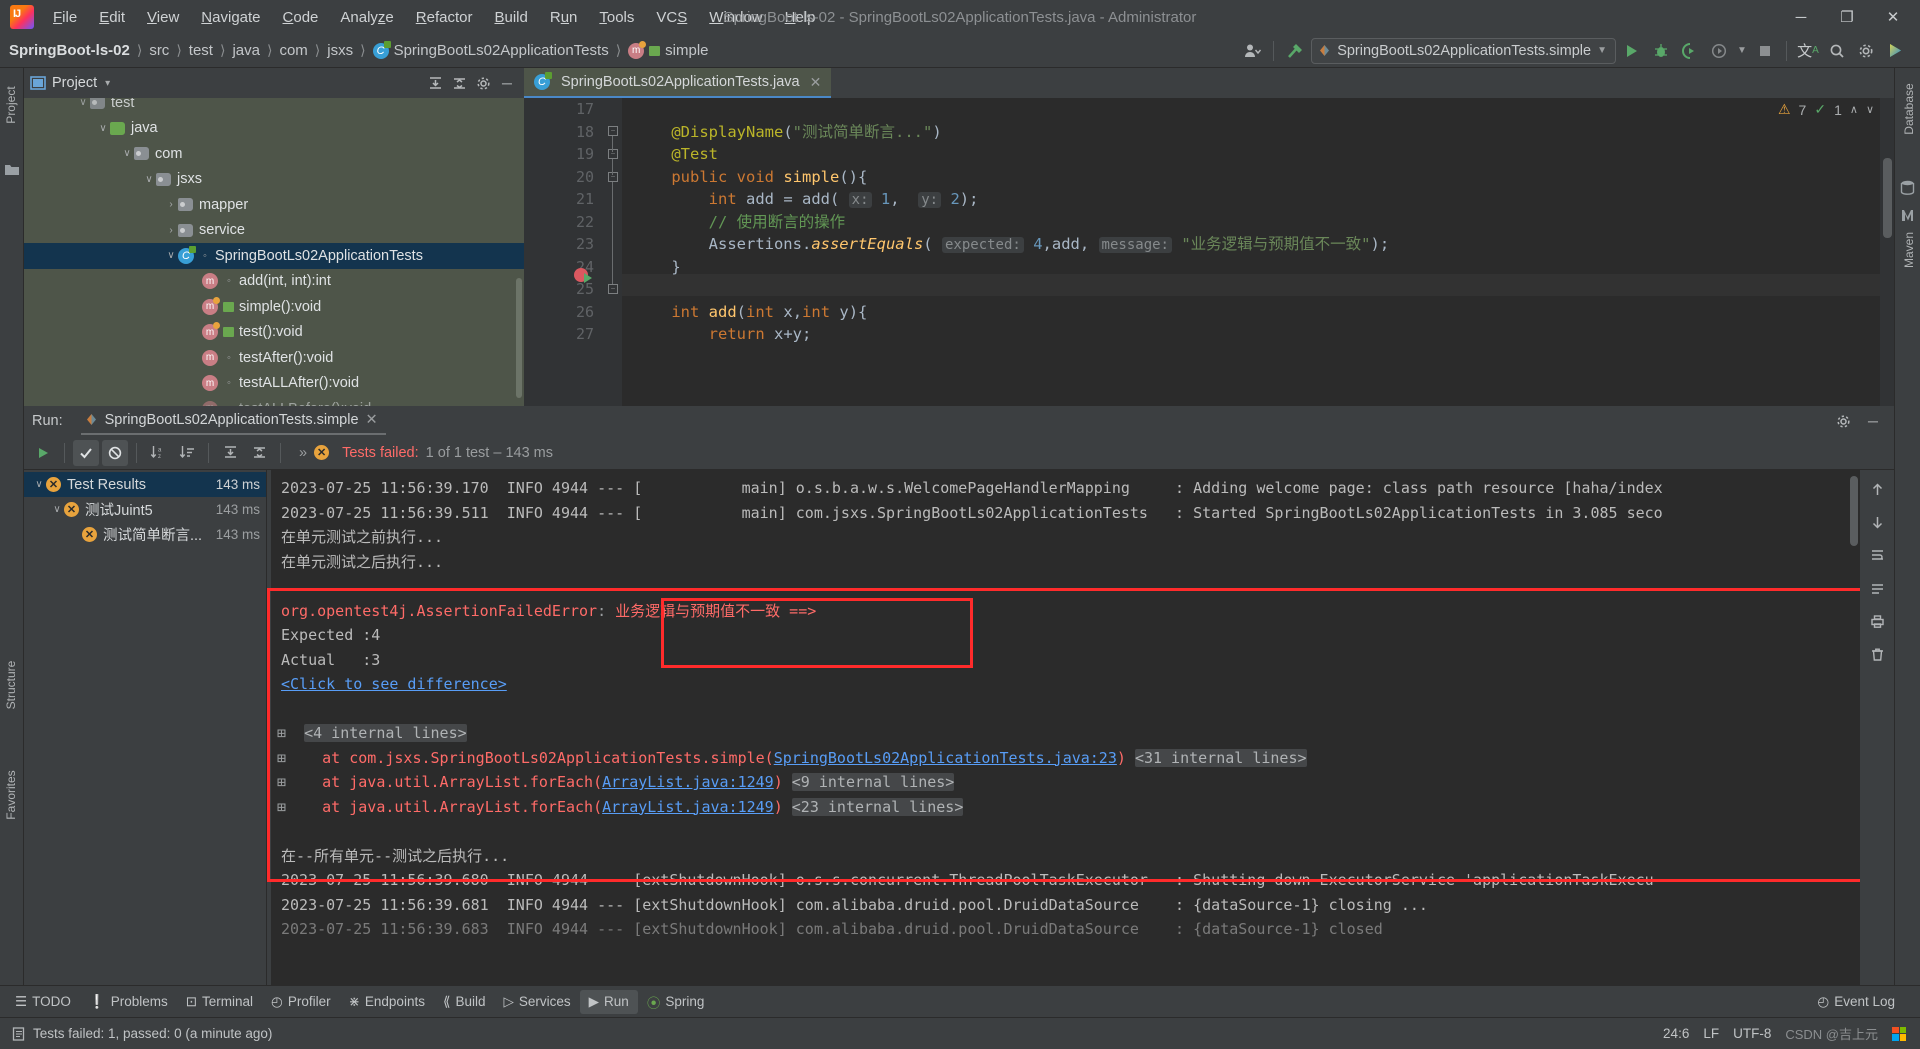 Image resolution: width=1920 pixels, height=1049 pixels. What do you see at coordinates (11, 795) in the screenshot?
I see `stripe-favorites: Favorites` at bounding box center [11, 795].